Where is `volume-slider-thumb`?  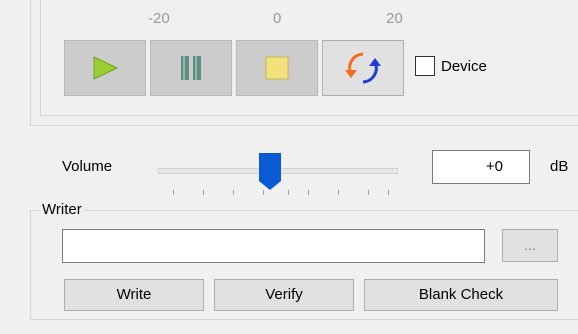 volume-slider-thumb is located at coordinates (270, 172).